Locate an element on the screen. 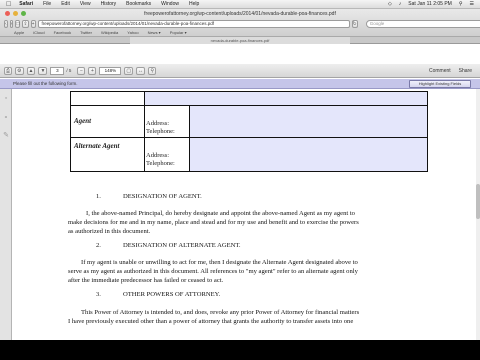  pdf-sidebar: ▫ ∘ ✎ is located at coordinates (6, 214).